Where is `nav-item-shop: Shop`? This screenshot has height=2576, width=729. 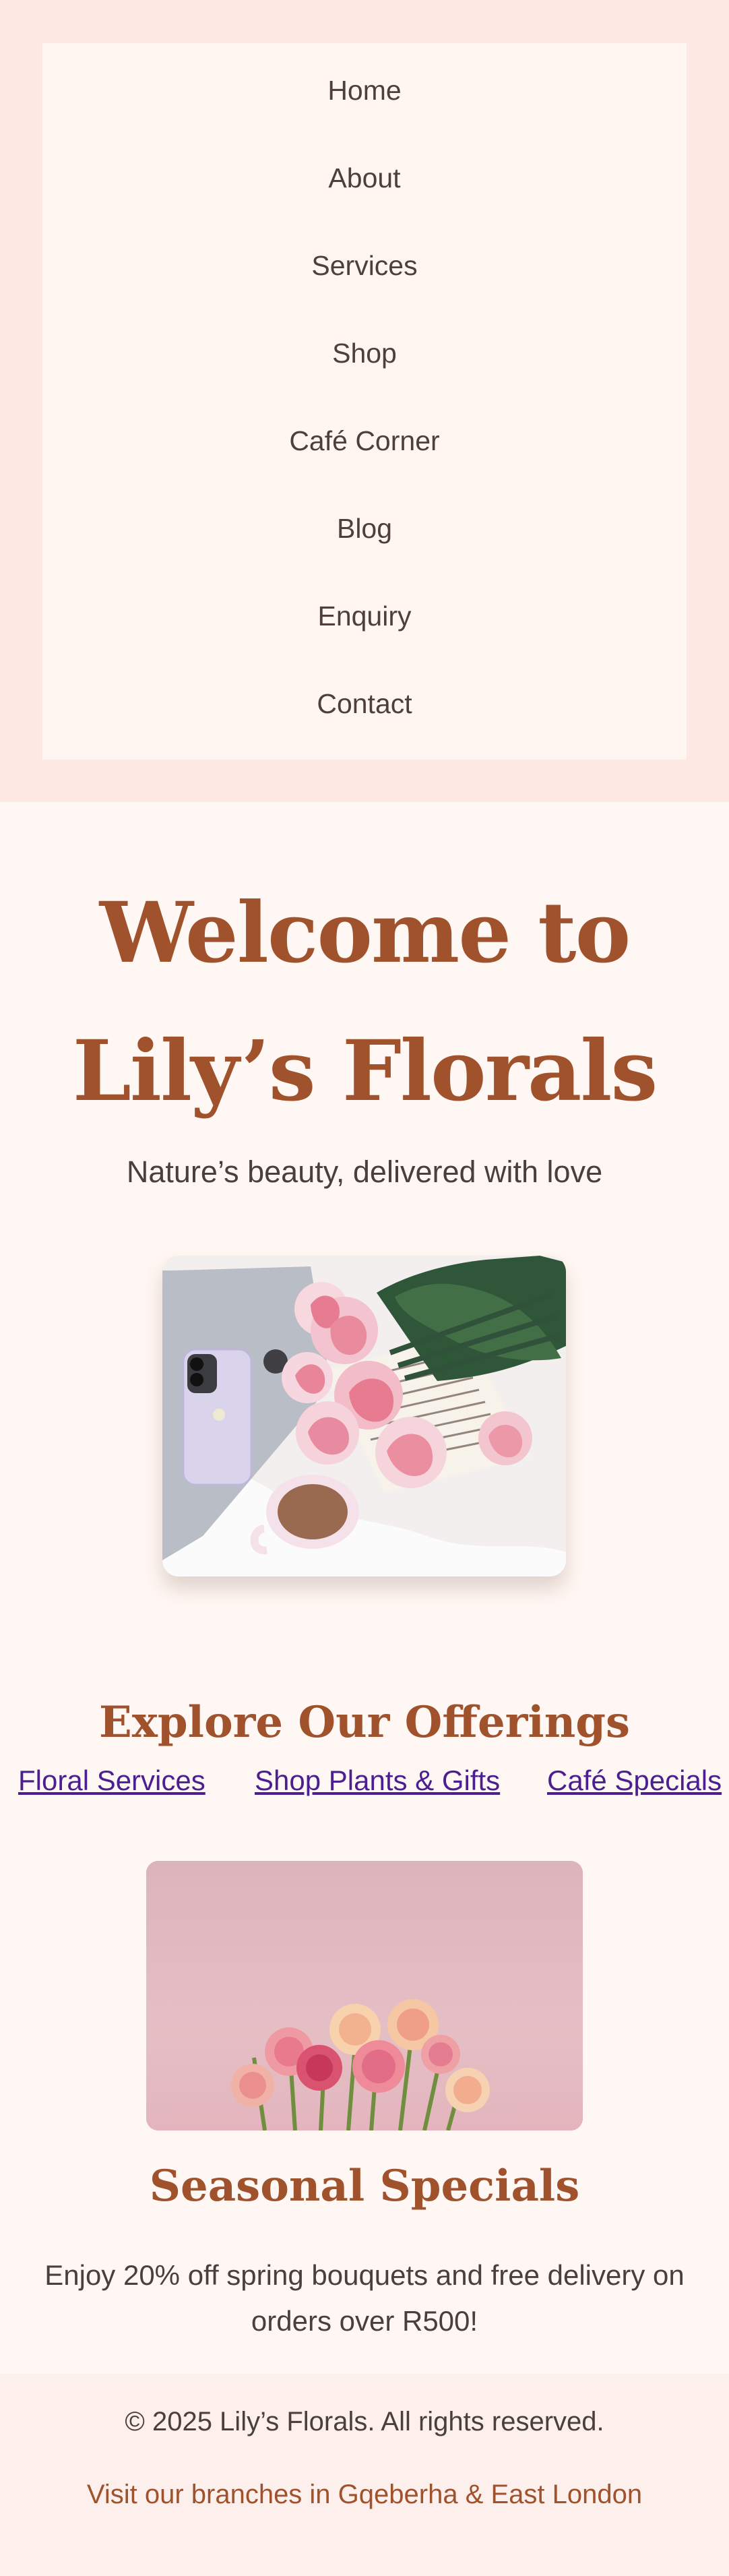
nav-item-shop: Shop is located at coordinates (364, 382).